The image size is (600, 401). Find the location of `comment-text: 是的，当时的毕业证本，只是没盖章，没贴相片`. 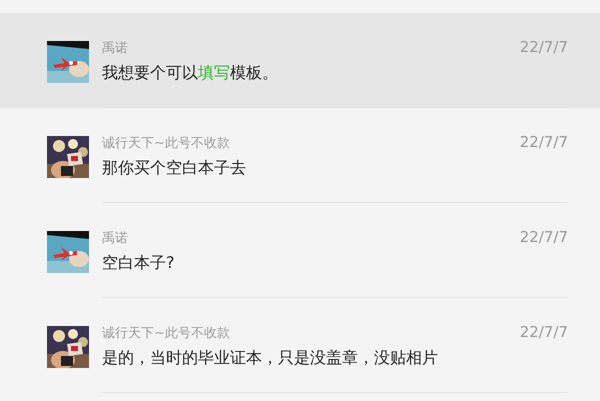

comment-text: 是的，当时的毕业证本，只是没盖章，没贴相片 is located at coordinates (270, 358).